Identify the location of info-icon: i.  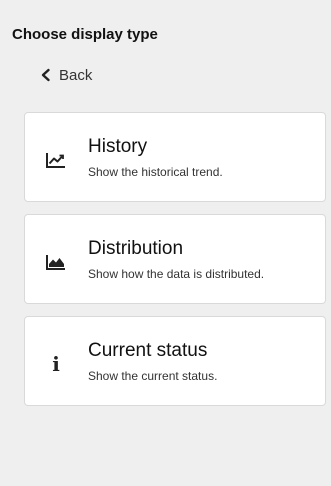
(56, 364).